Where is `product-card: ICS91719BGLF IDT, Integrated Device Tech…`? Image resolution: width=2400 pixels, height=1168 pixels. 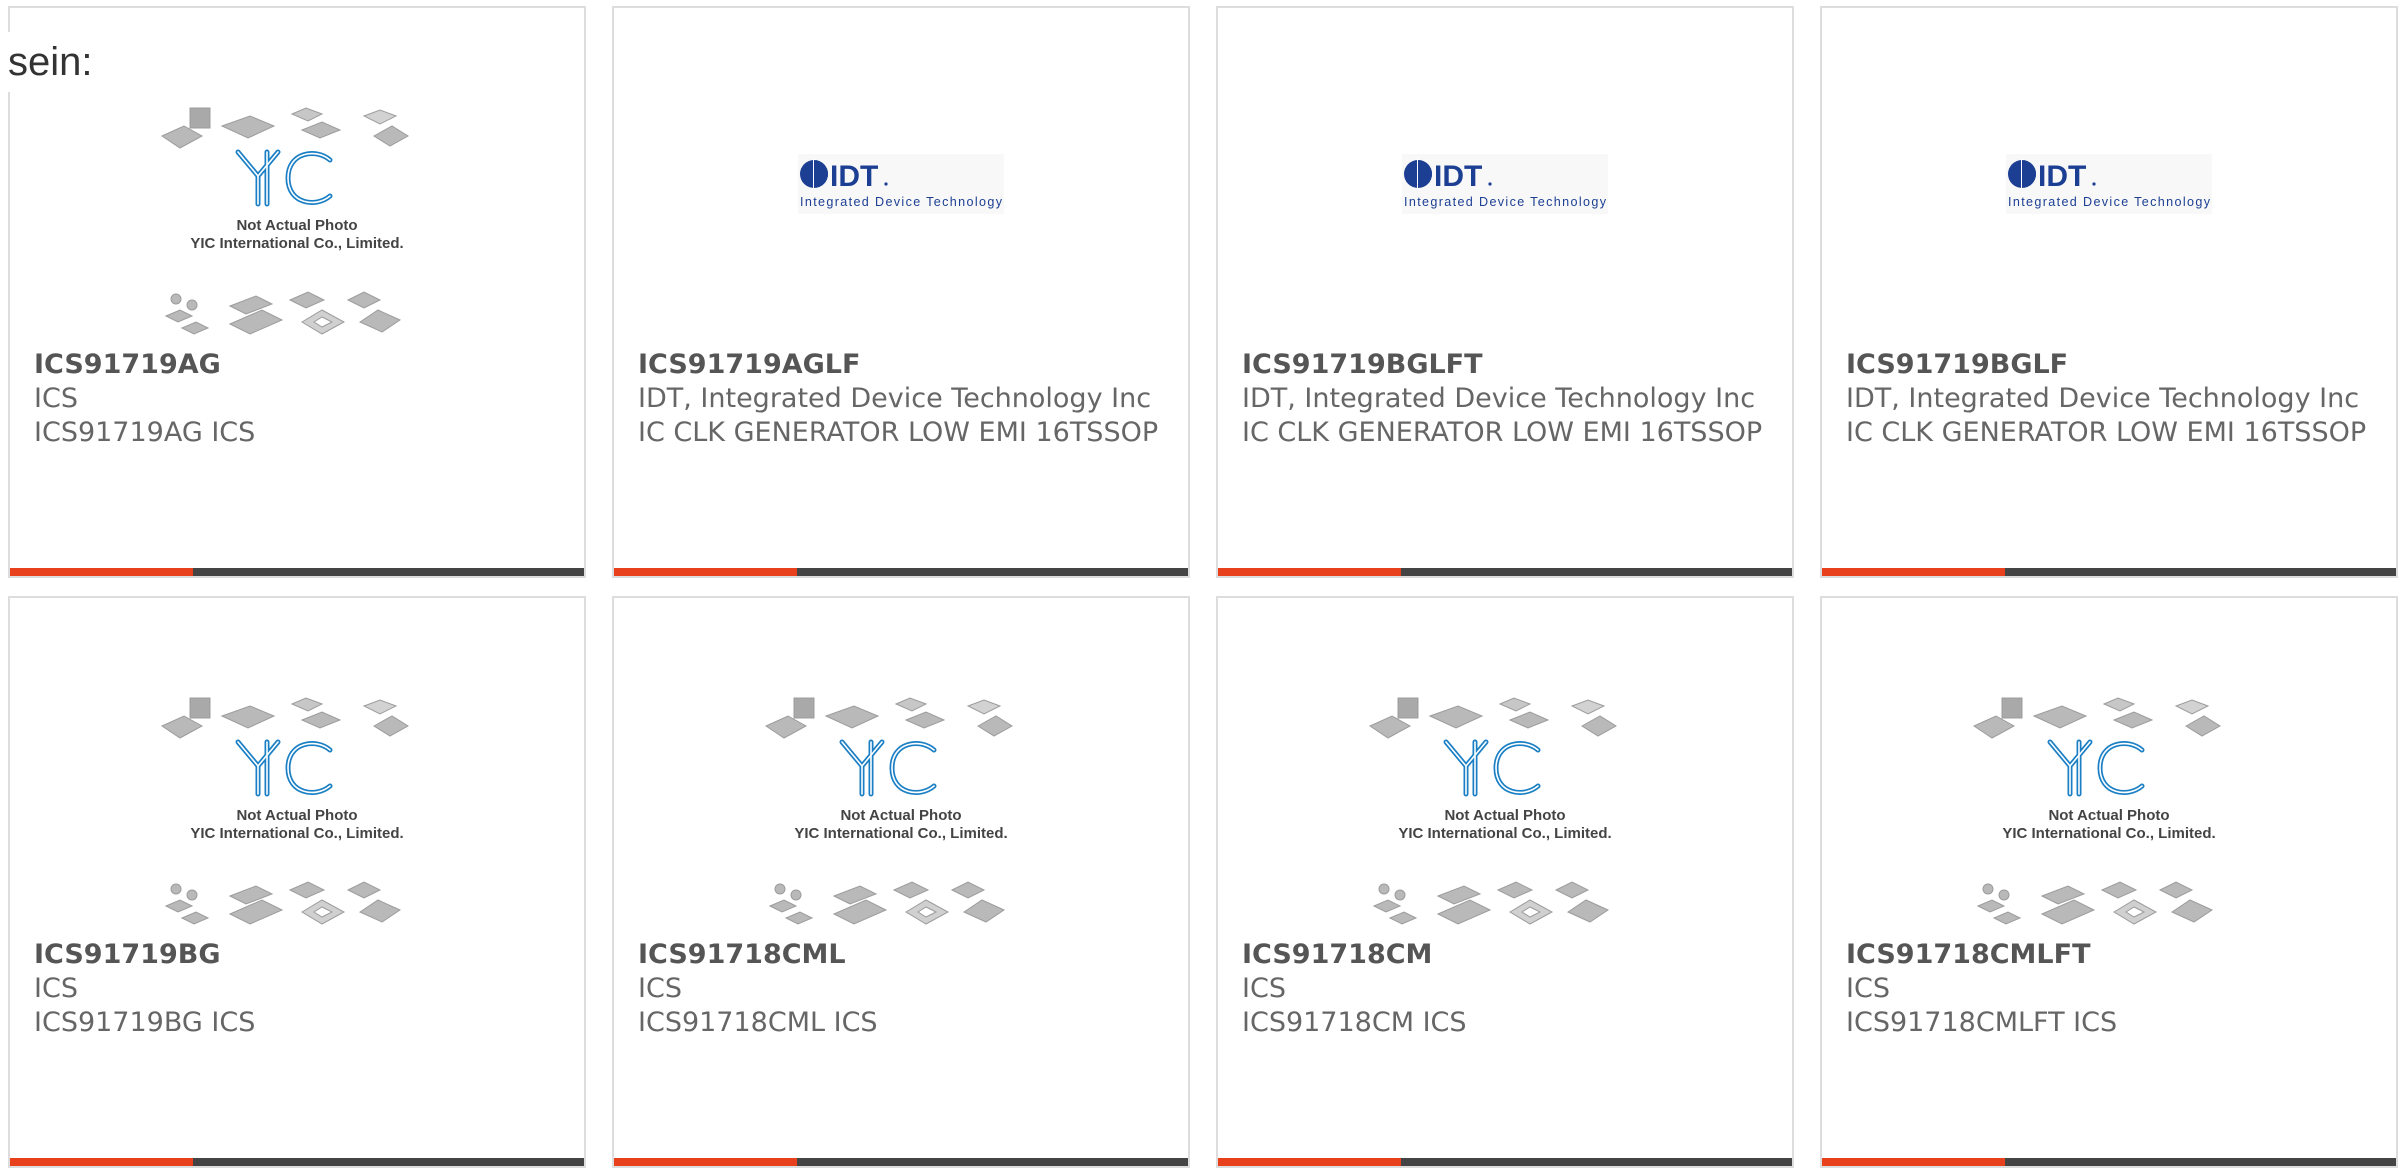
product-card: ICS91719BGLF IDT, Integrated Device Tech… is located at coordinates (2109, 292).